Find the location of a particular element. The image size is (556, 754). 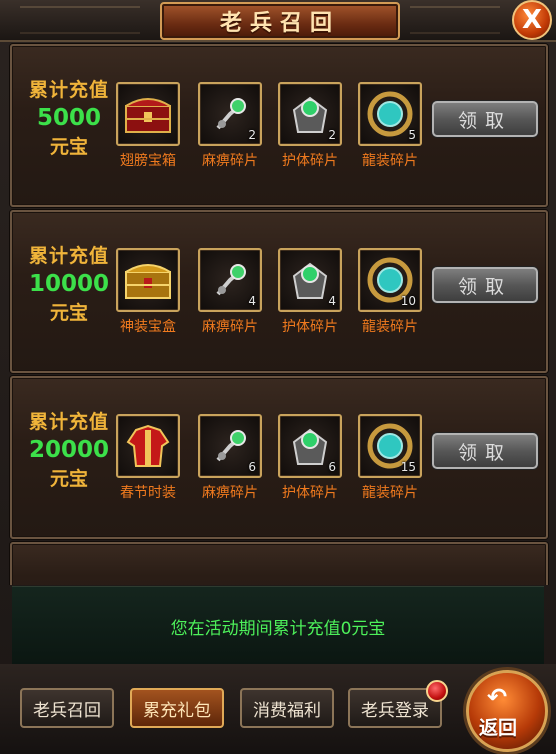

close-icon: X is located at coordinates (532, 20).